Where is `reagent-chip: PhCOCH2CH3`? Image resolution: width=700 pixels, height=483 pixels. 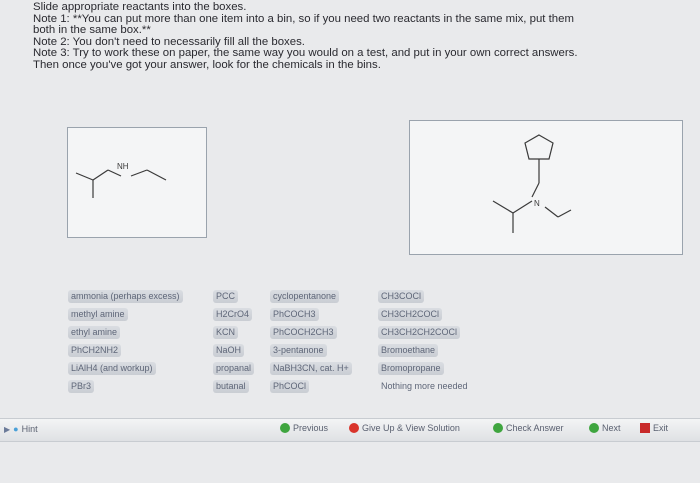 reagent-chip: PhCOCH2CH3 is located at coordinates (303, 332).